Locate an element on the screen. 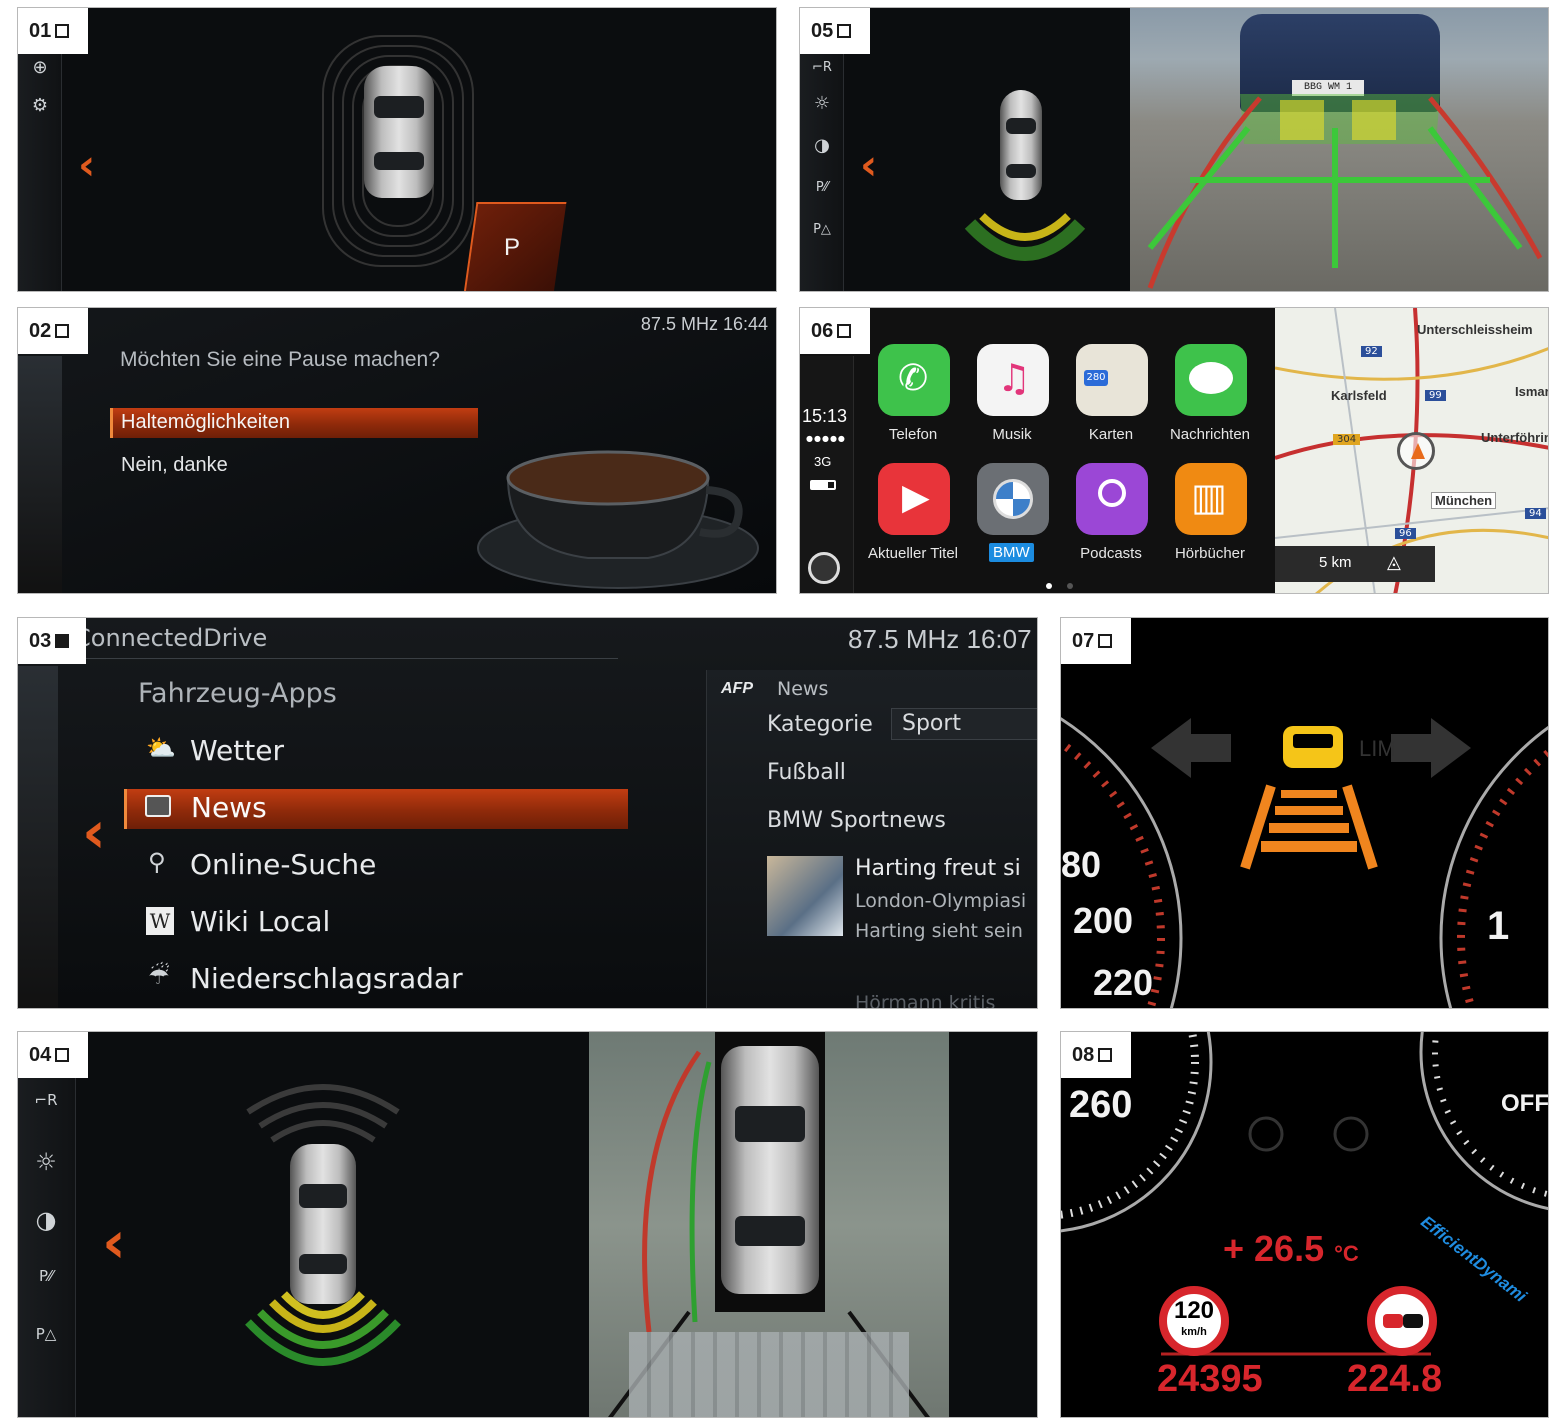 The height and width of the screenshot is (1418, 1549). side-strip is located at coordinates (38, 837).